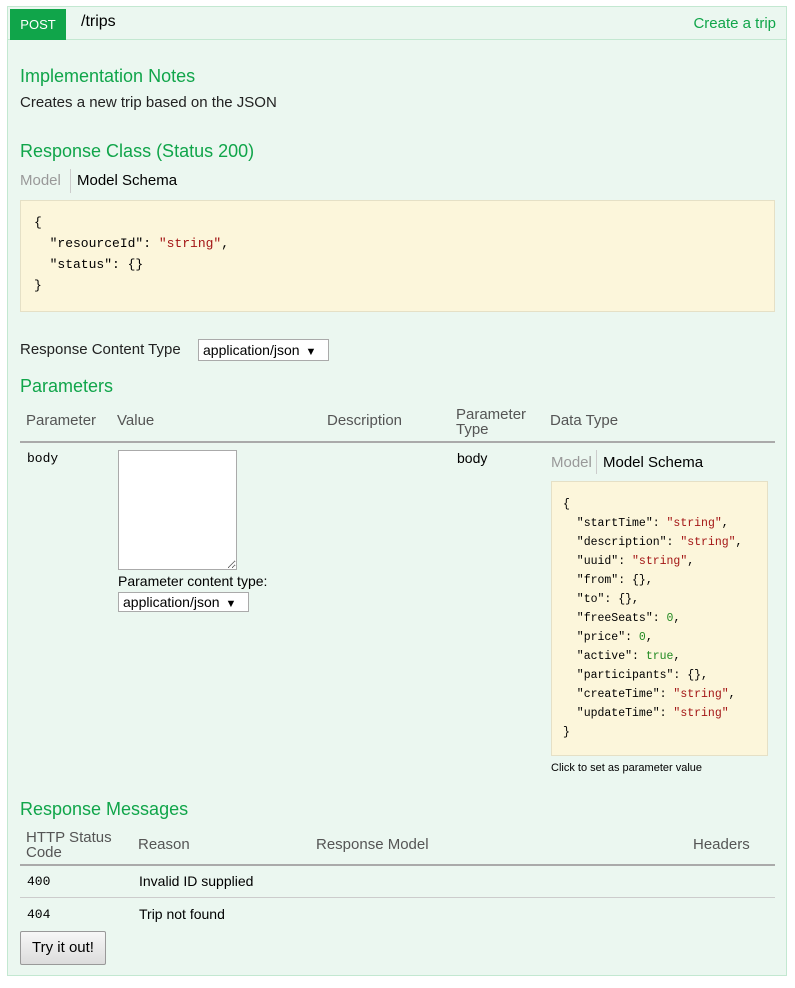 The height and width of the screenshot is (988, 795). I want to click on code-line: "status": {}, so click(89, 264).